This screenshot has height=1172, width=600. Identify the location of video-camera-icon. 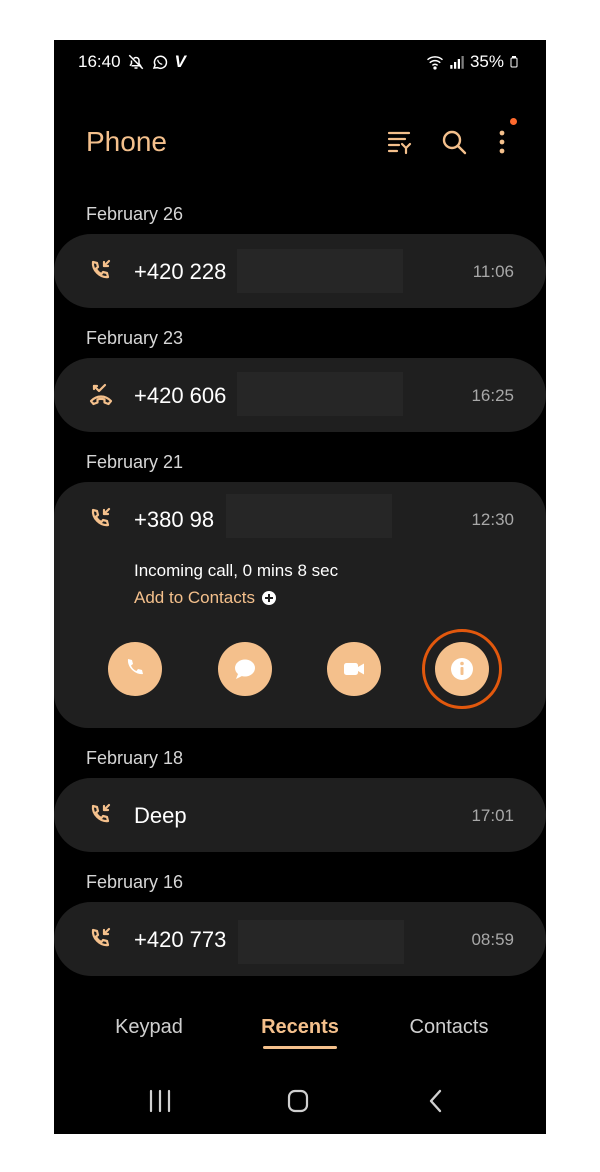
(354, 669).